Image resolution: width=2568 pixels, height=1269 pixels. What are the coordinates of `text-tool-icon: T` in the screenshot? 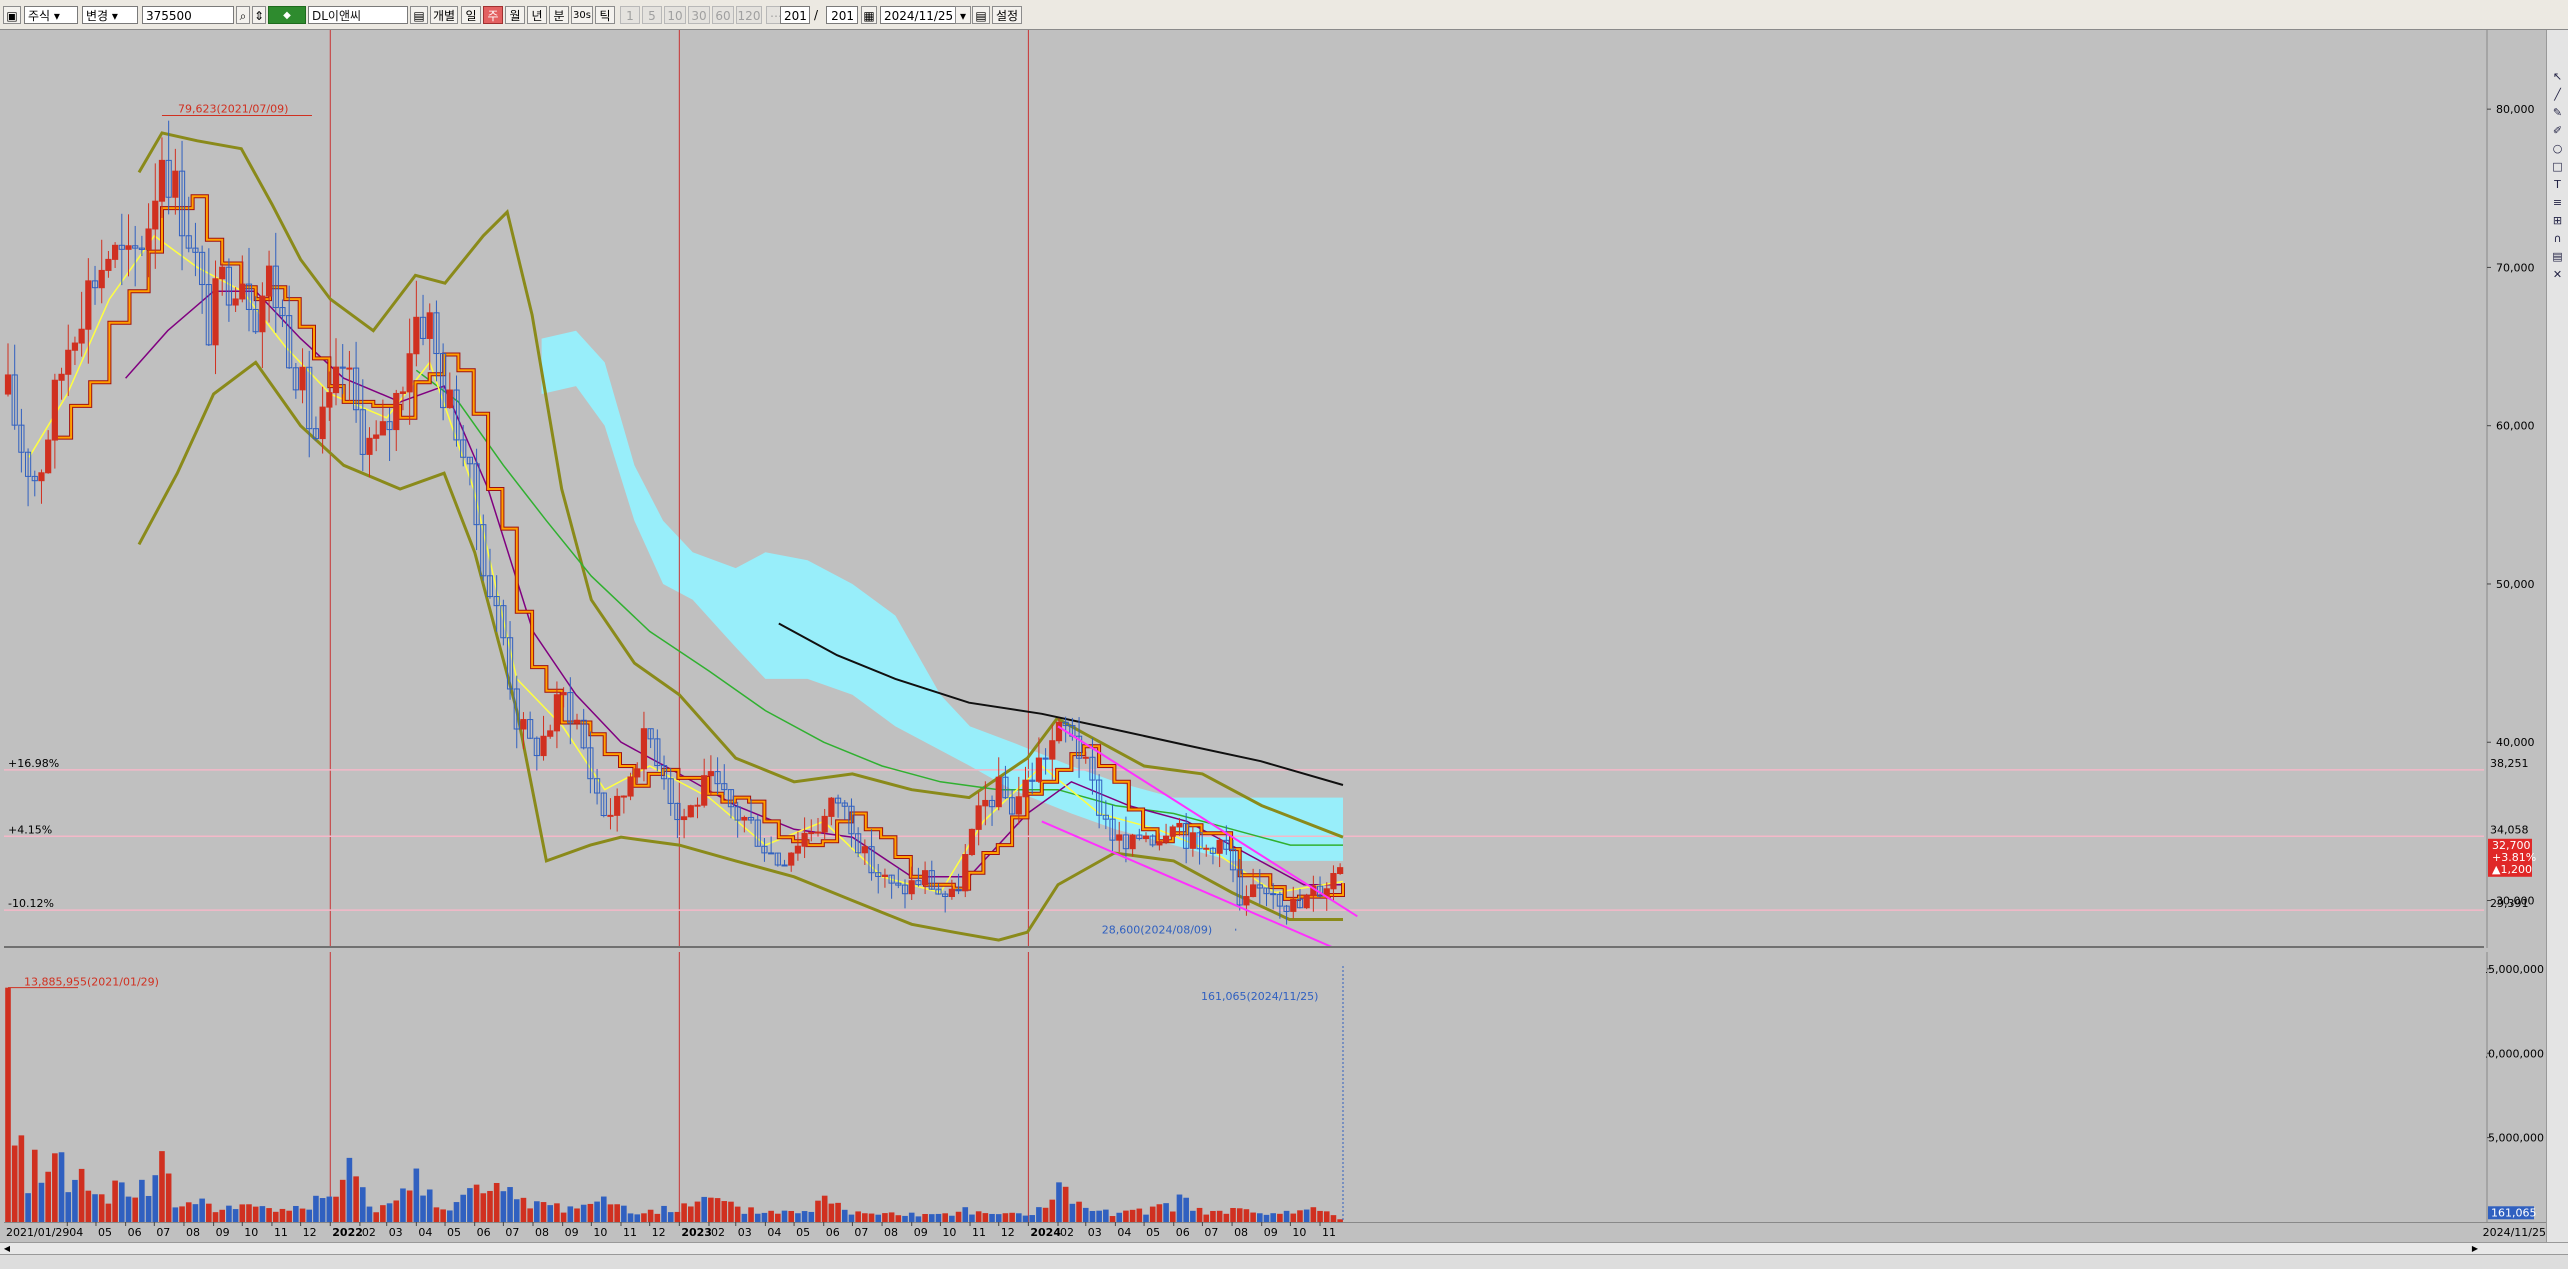 It's located at (2557, 185).